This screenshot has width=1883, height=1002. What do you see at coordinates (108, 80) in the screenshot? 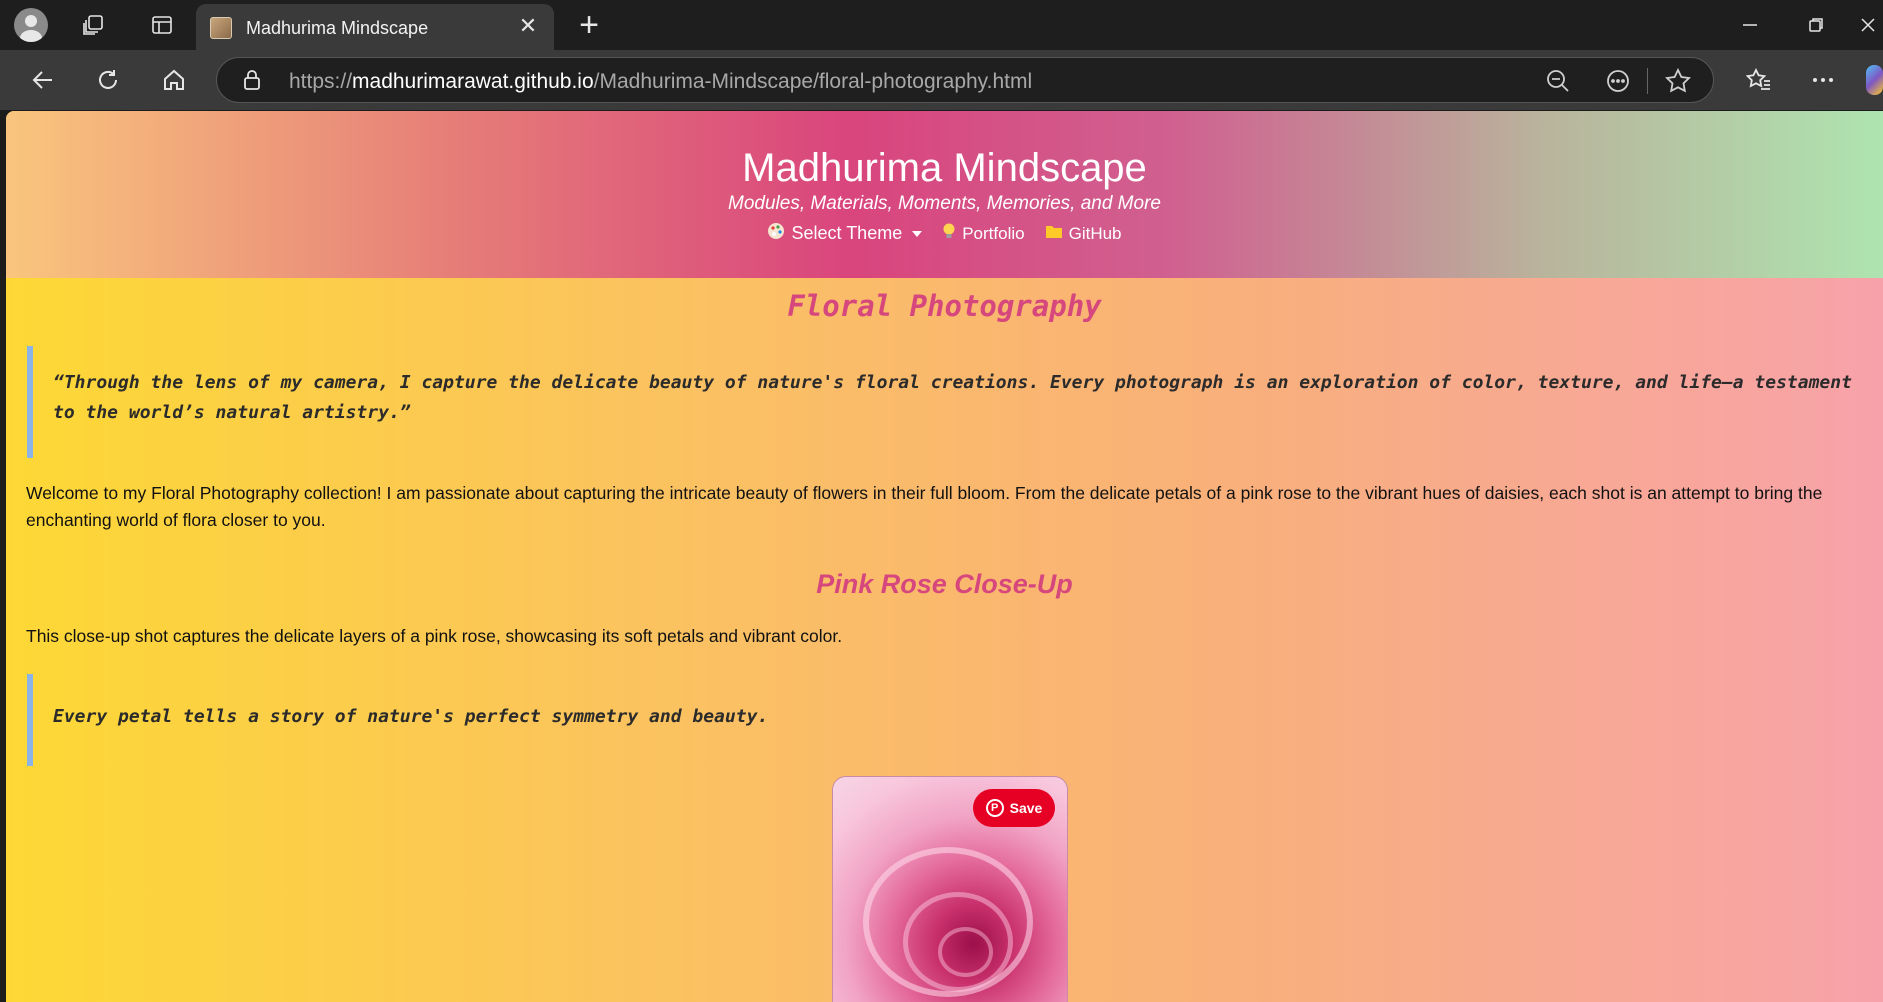
I see `refresh-icon` at bounding box center [108, 80].